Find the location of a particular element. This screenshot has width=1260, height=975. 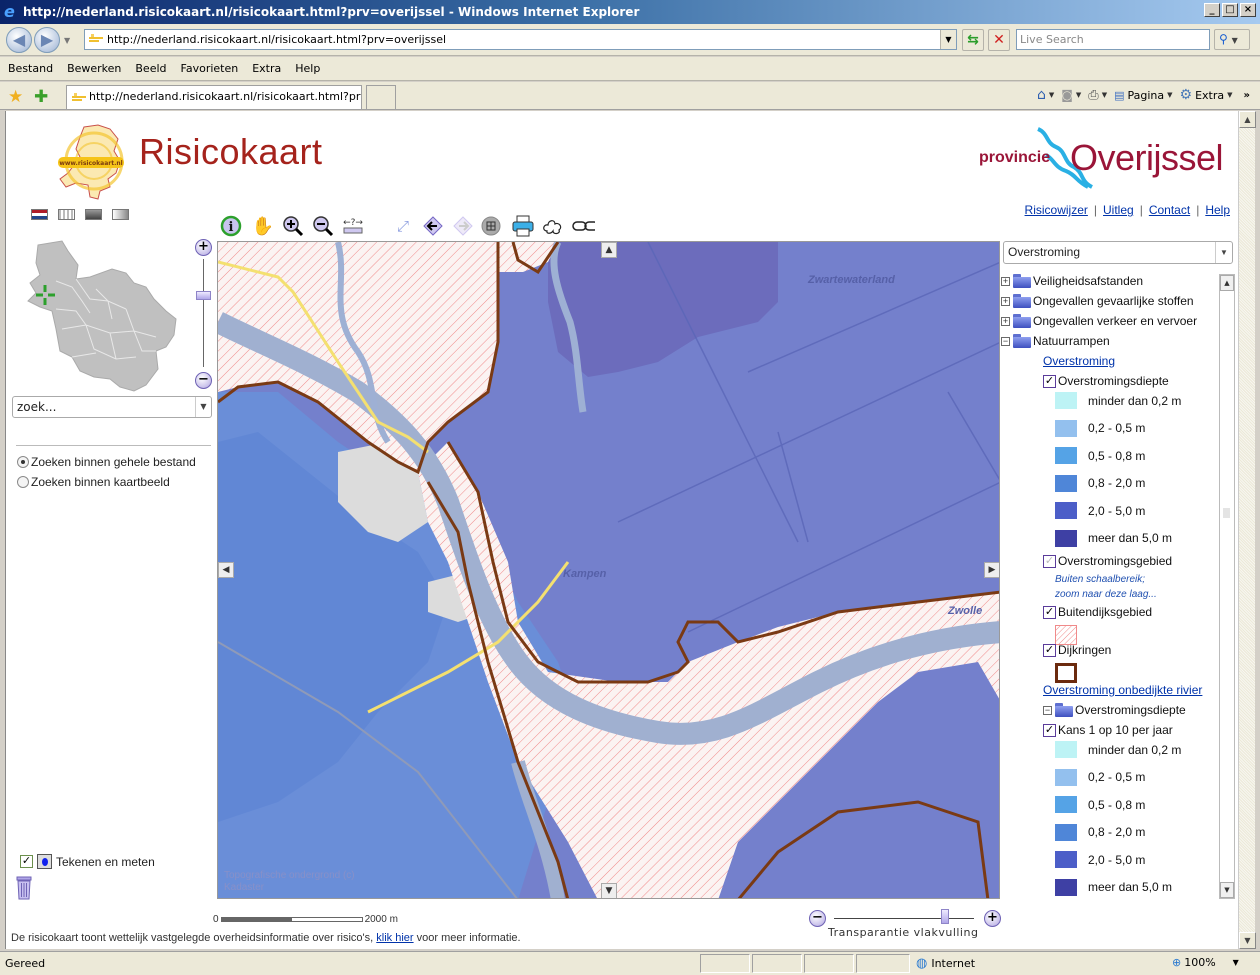

back-button: ◀ is located at coordinates (19, 40).